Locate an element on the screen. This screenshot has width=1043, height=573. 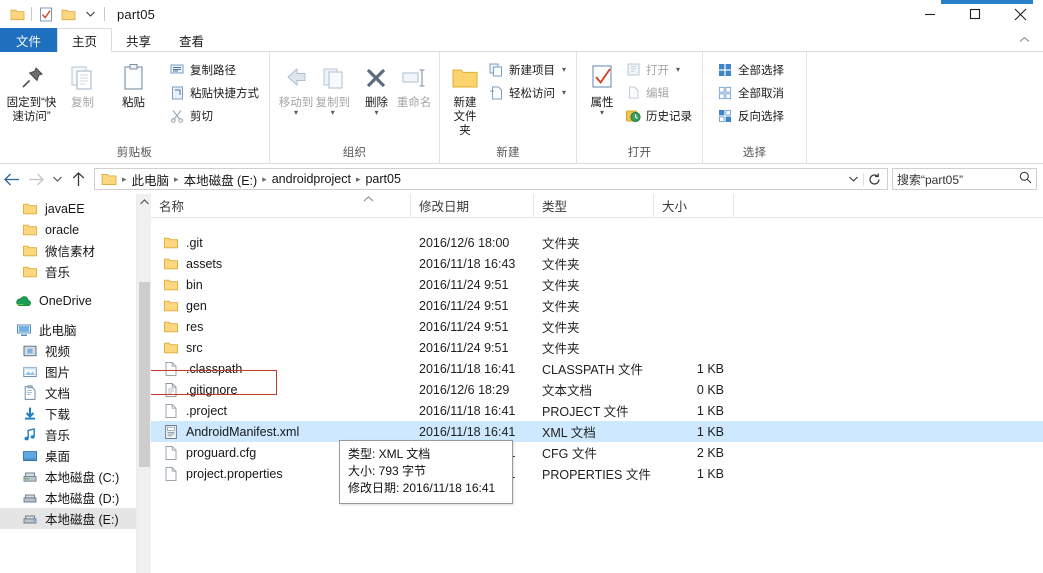
properties-button: 属性 ▾ is located at coordinates (602, 86).